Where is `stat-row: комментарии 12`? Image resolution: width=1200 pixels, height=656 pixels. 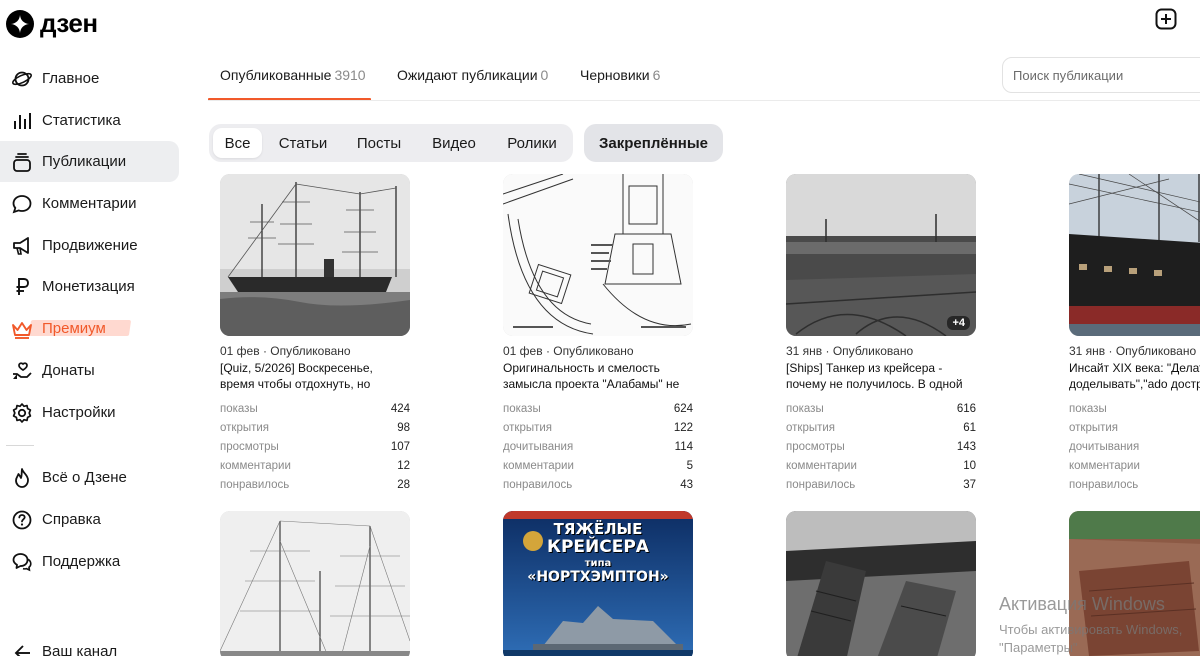
stat-row: комментарии 12 is located at coordinates (315, 465).